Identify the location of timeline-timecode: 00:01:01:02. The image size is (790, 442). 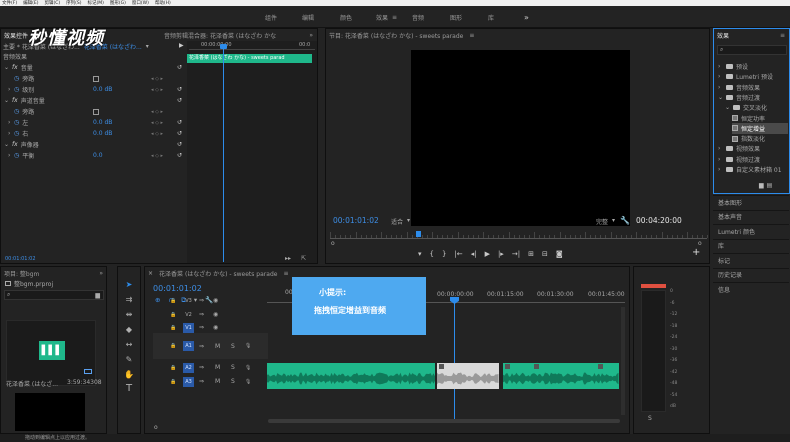
(177, 288).